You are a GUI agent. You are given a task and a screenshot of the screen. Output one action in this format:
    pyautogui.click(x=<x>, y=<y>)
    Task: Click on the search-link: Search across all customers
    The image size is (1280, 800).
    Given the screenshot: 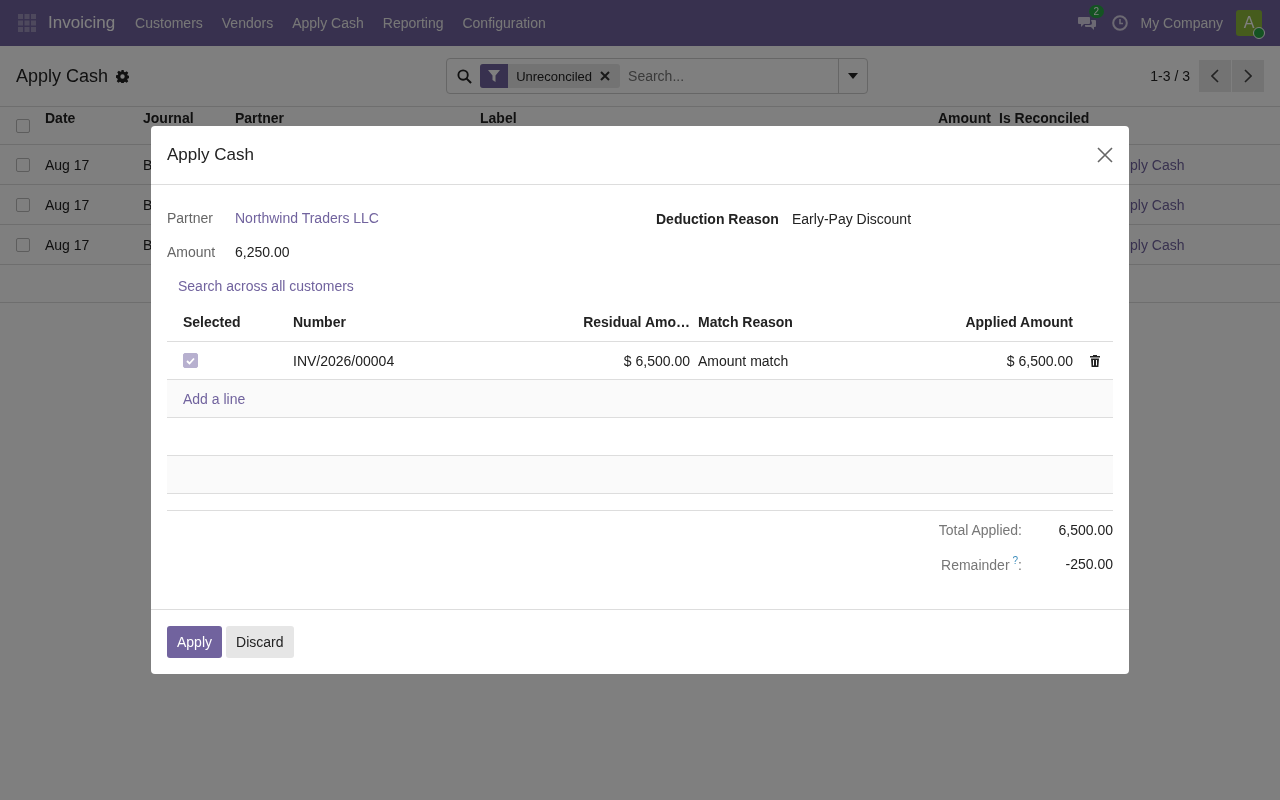 What is the action you would take?
    pyautogui.click(x=266, y=286)
    